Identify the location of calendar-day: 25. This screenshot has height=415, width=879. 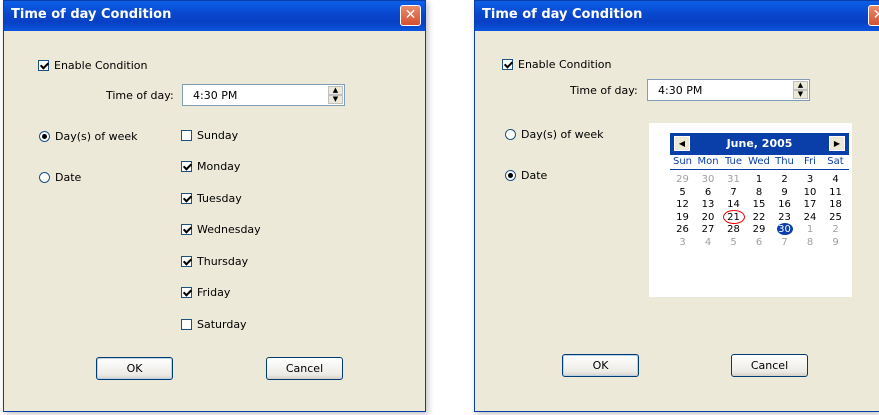
(835, 217).